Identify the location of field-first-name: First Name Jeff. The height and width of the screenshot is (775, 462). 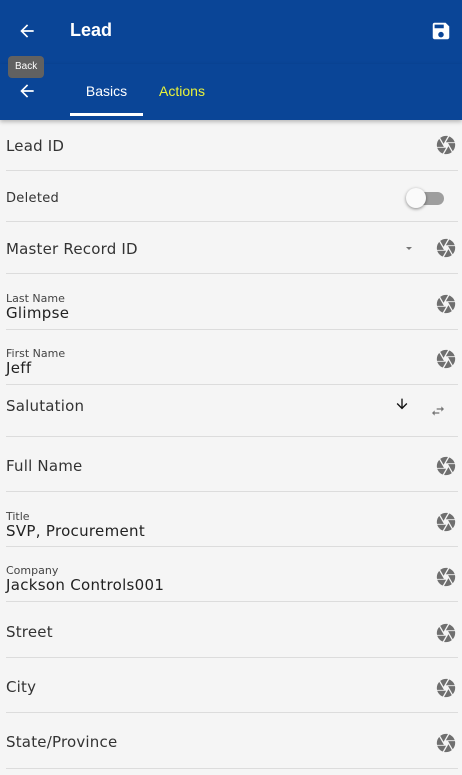
(232, 357).